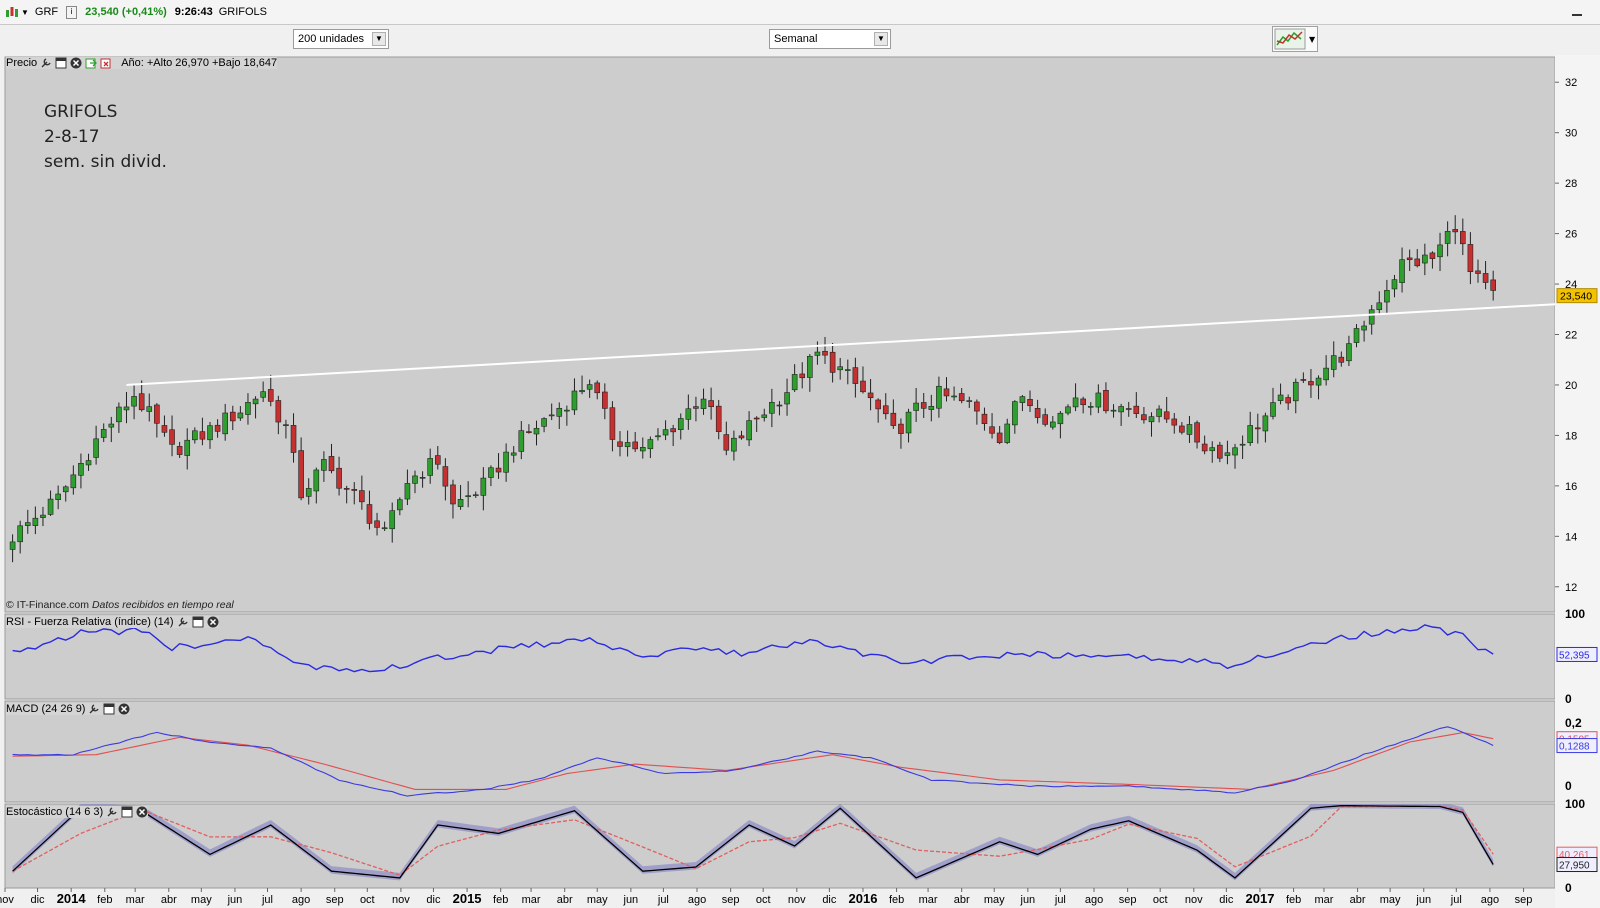 Image resolution: width=1600 pixels, height=908 pixels. What do you see at coordinates (1128, 900) in the screenshot?
I see `x-tick-label: sep` at bounding box center [1128, 900].